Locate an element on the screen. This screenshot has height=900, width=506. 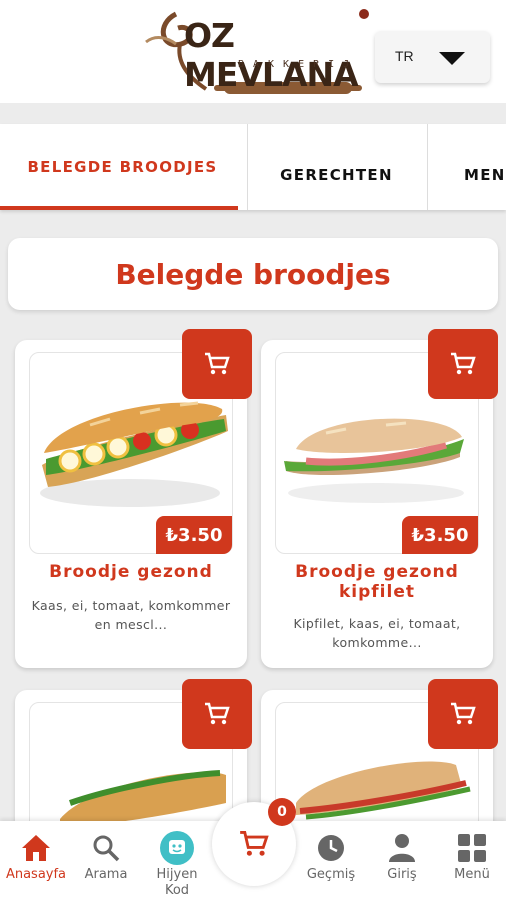
tab-menu: MENU is located at coordinates (466, 167).